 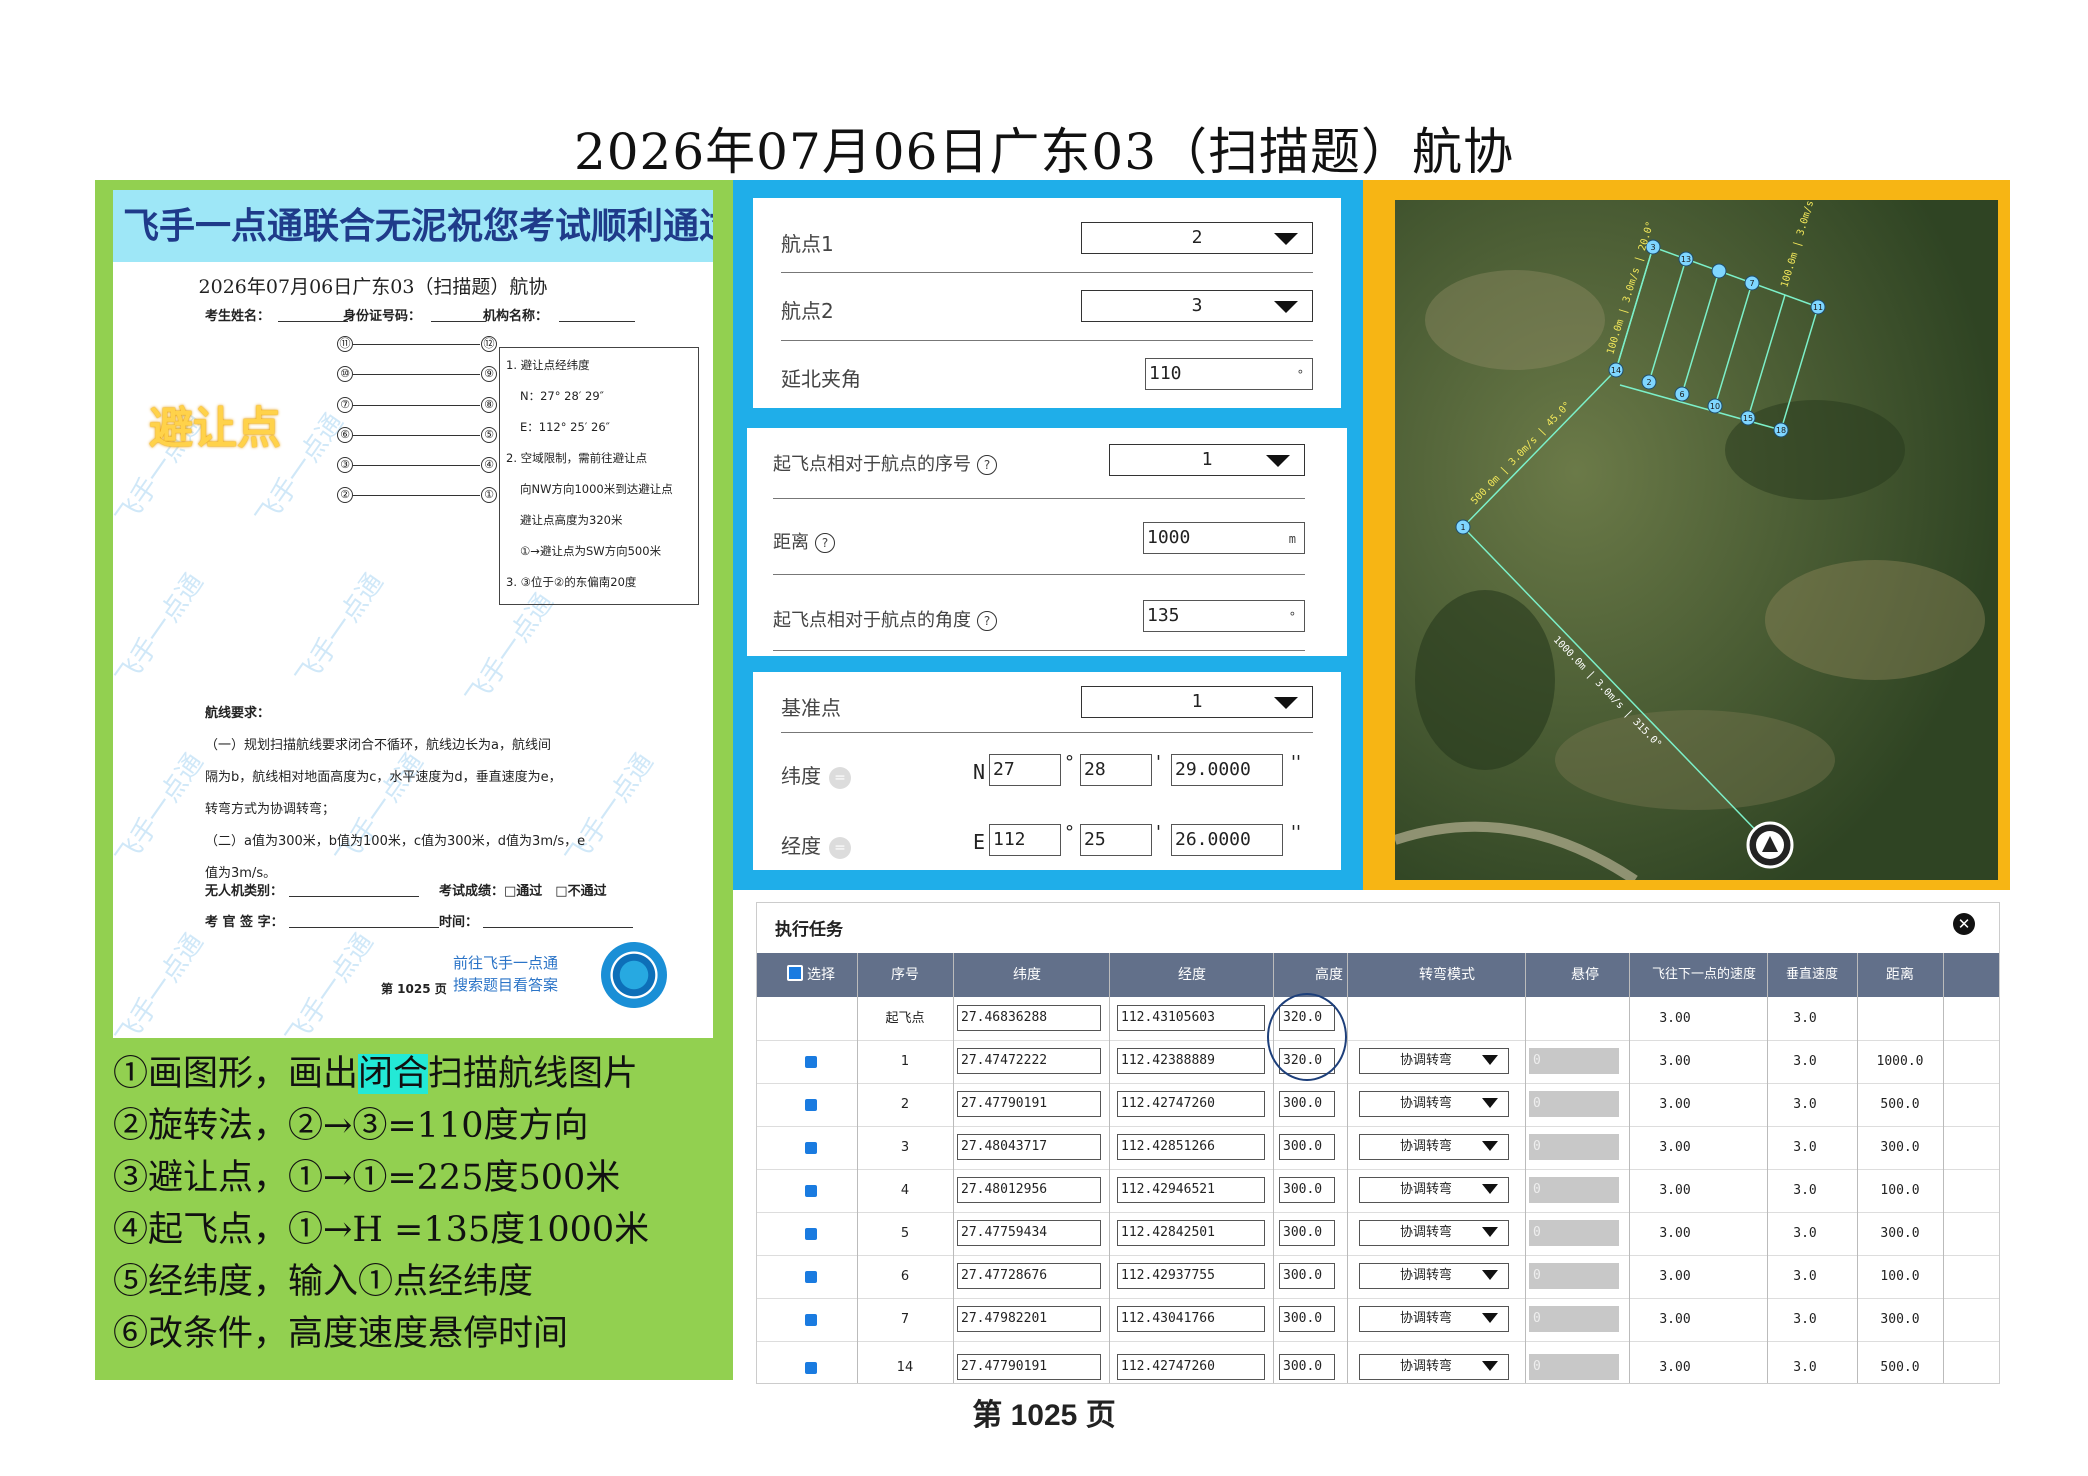 I want to click on lat-input: 27.46836288, so click(x=1029, y=1018).